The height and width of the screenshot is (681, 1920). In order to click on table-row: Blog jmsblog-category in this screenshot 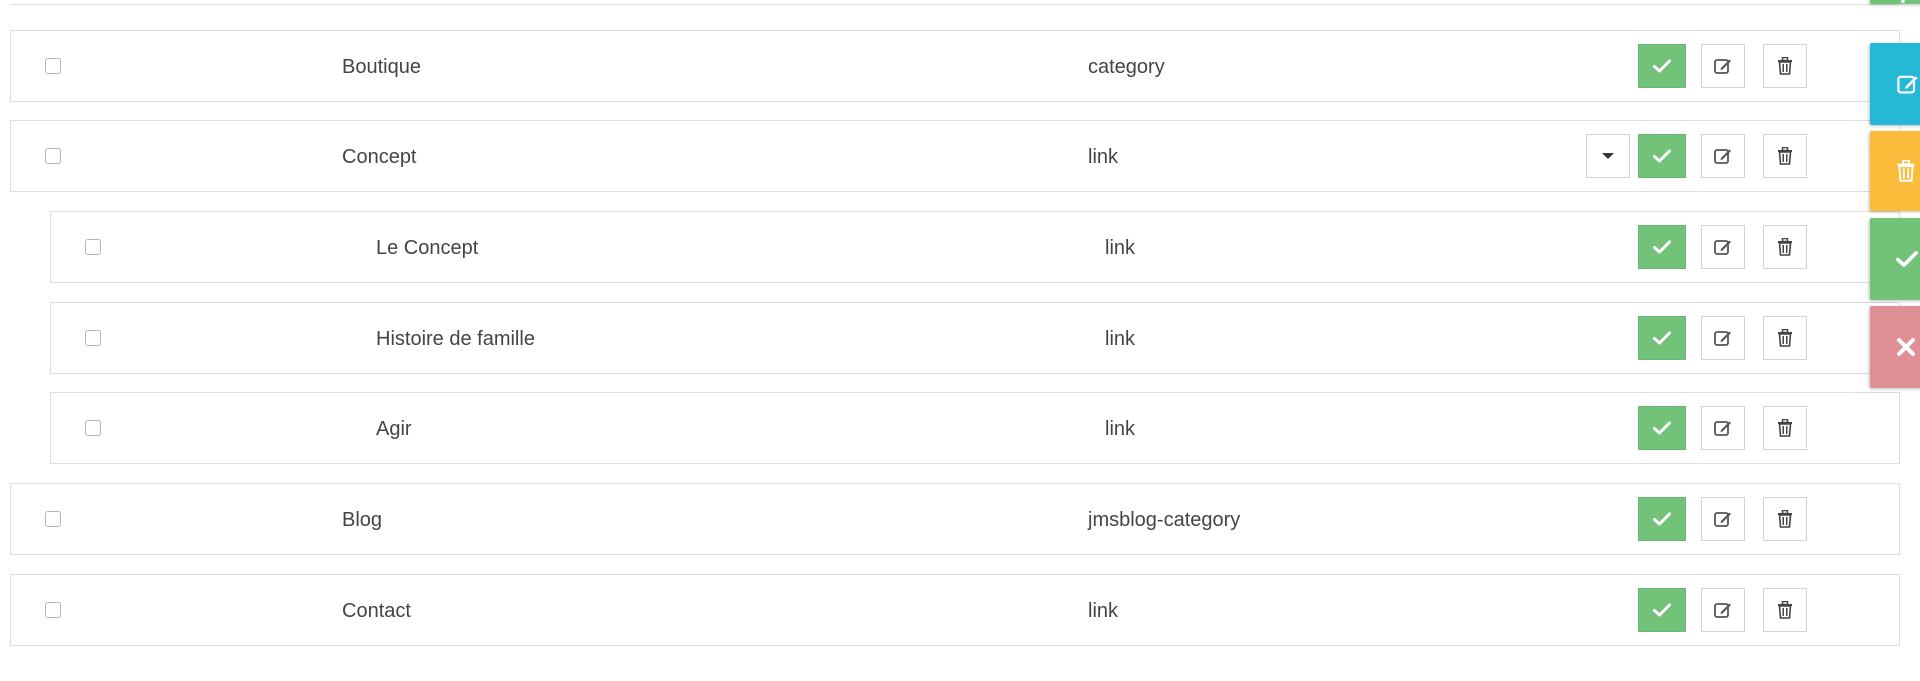, I will do `click(955, 519)`.